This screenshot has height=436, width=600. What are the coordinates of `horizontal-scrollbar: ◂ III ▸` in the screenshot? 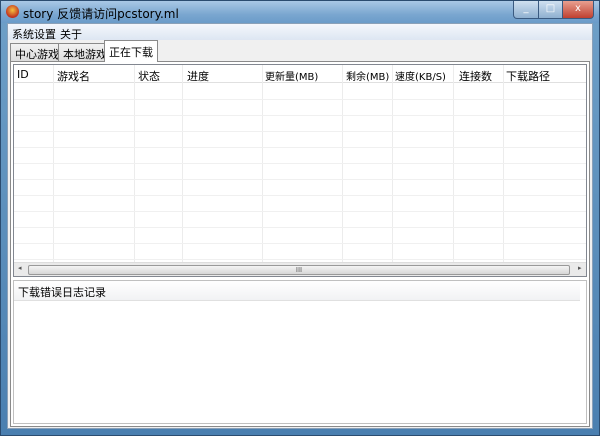 It's located at (300, 269).